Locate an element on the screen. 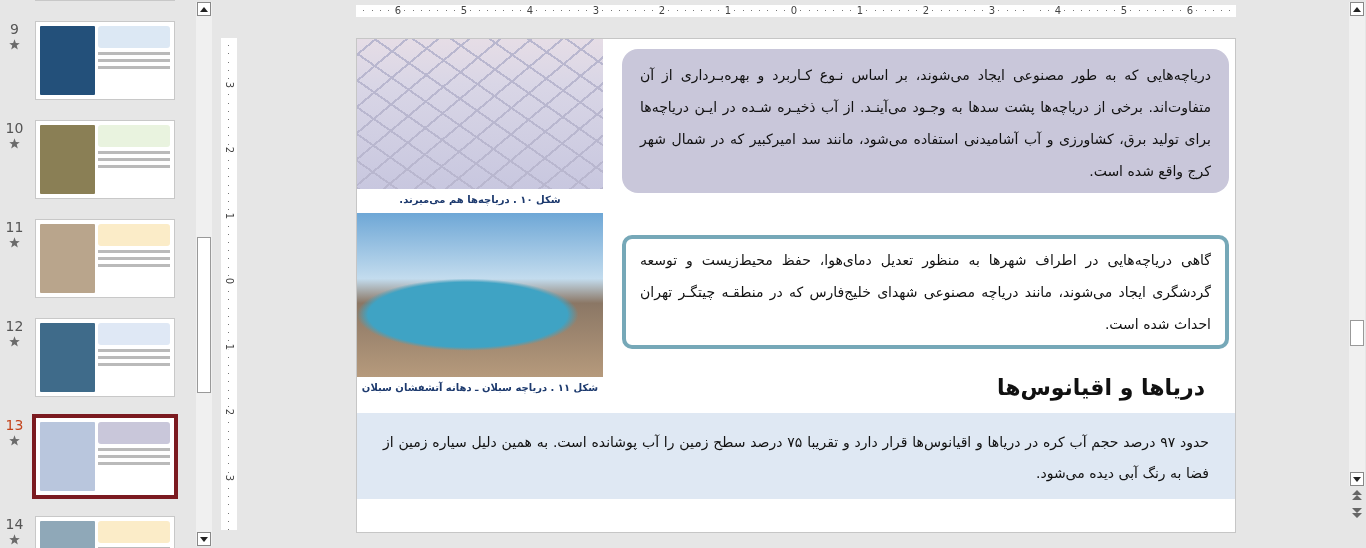 This screenshot has height=548, width=1366. slide-number: 14 is located at coordinates (14, 524).